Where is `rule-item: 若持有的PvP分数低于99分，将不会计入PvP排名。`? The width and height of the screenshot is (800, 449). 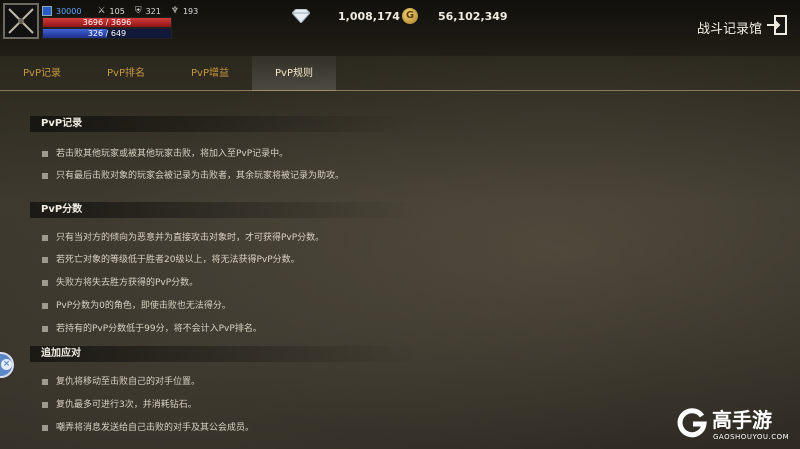 rule-item: 若持有的PvP分数低于99分，将不会计入PvP排名。 is located at coordinates (152, 329).